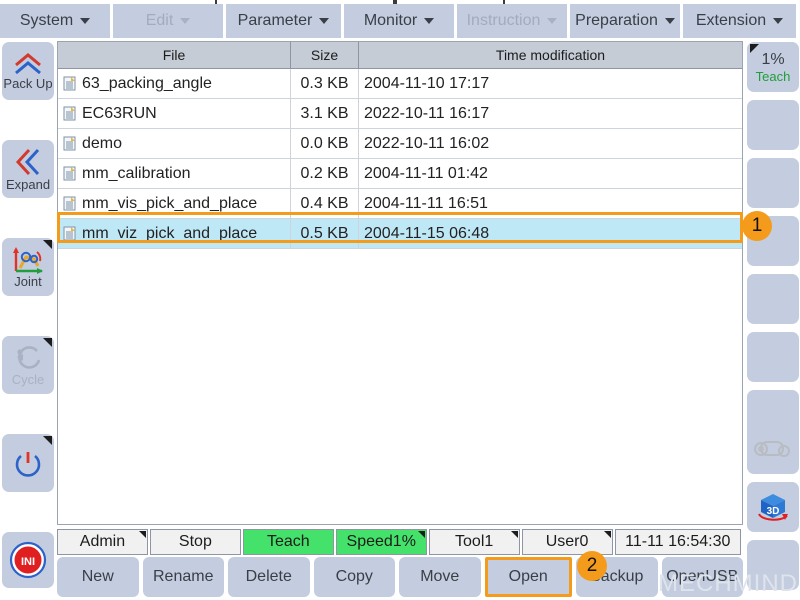 This screenshot has width=800, height=600. I want to click on sidebar-right-teach-pendant, so click(773, 449).